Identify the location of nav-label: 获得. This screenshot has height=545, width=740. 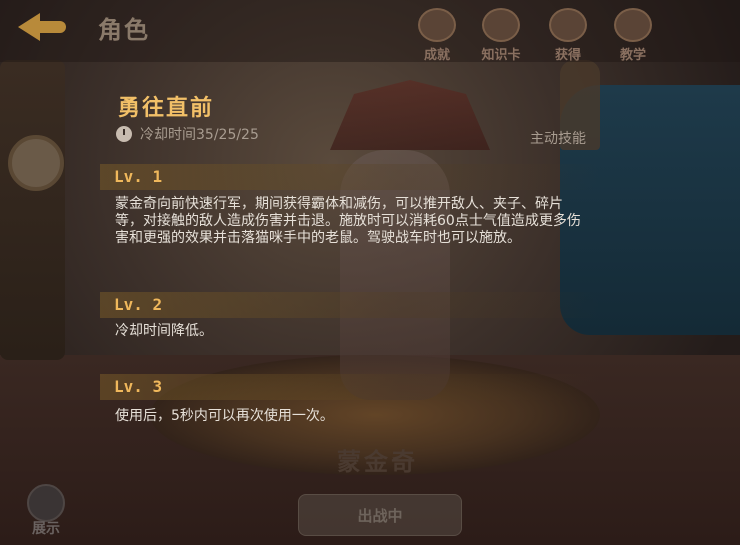
(567, 55).